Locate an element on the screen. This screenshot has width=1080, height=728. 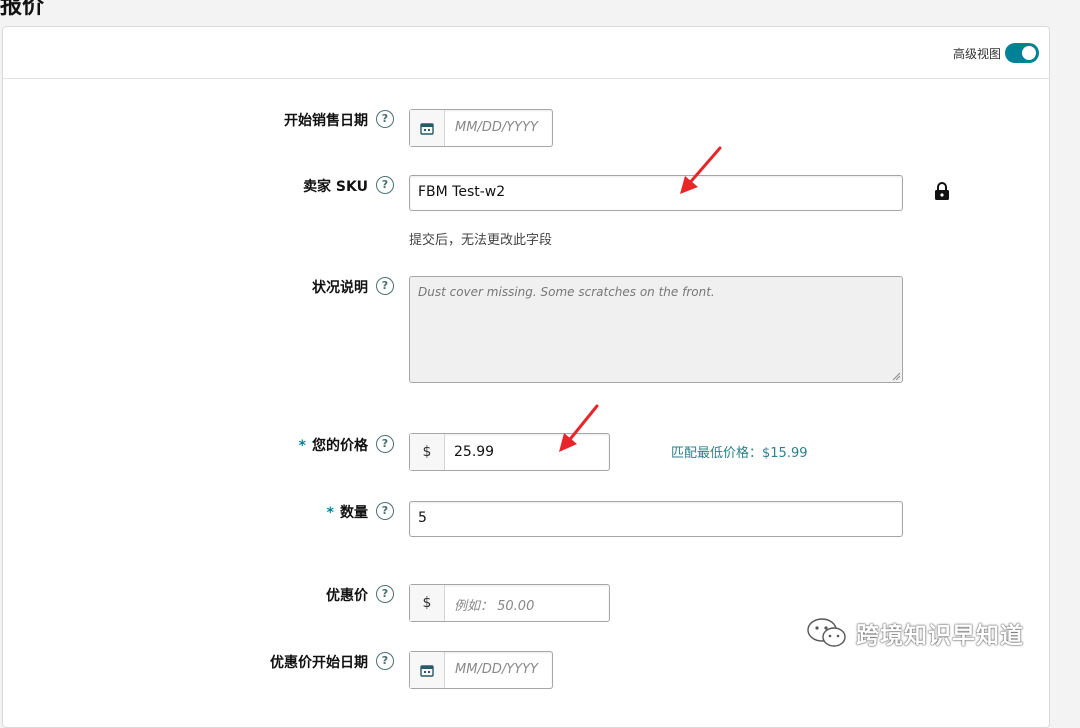
your-price-value: 25.99 is located at coordinates (474, 452).